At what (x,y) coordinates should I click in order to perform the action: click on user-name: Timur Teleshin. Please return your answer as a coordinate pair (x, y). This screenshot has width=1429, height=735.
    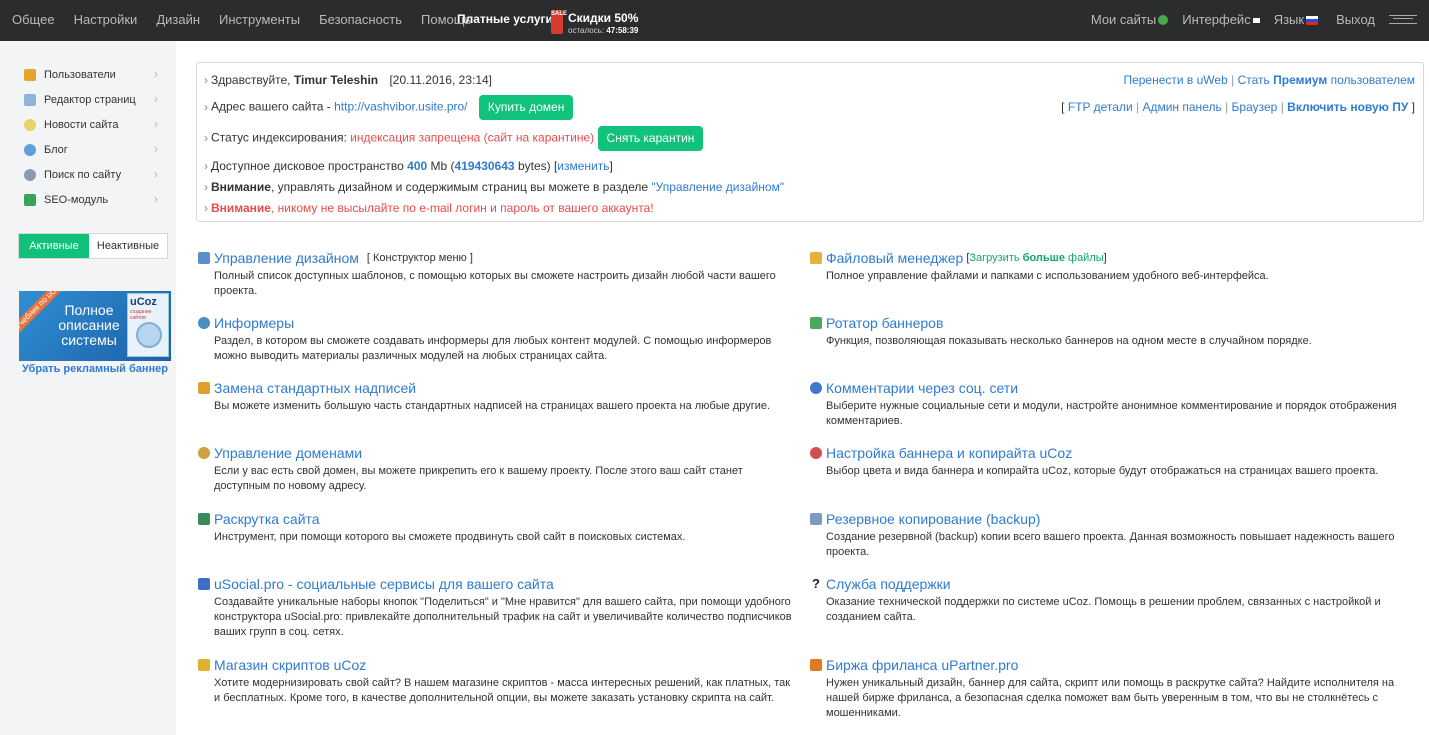
    Looking at the image, I should click on (336, 80).